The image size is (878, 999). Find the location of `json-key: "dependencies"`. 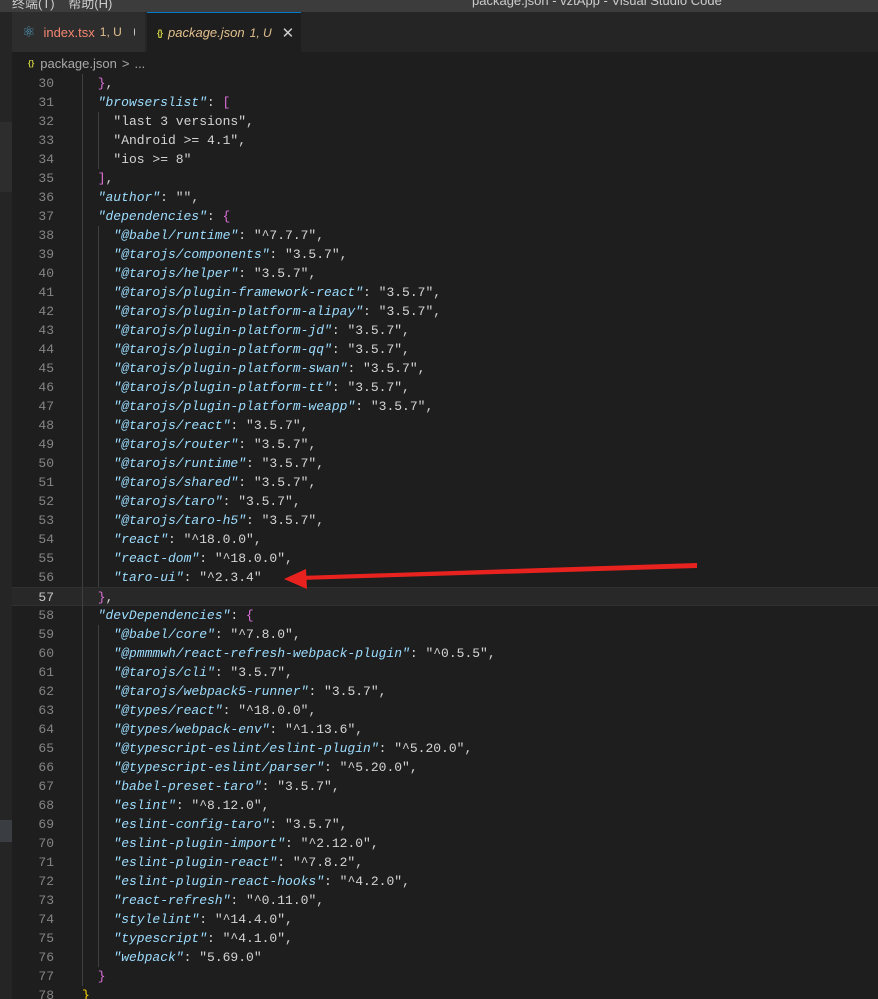

json-key: "dependencies" is located at coordinates (152, 216).